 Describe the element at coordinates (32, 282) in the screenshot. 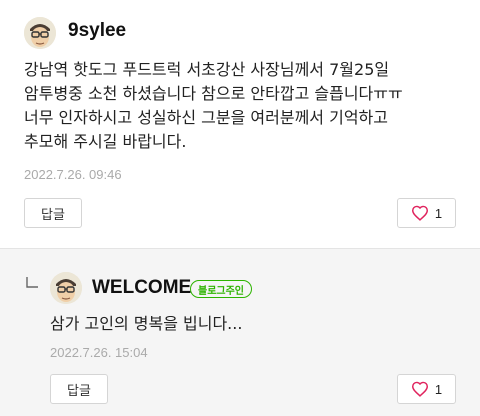

I see `reply-arrow-icon` at that location.